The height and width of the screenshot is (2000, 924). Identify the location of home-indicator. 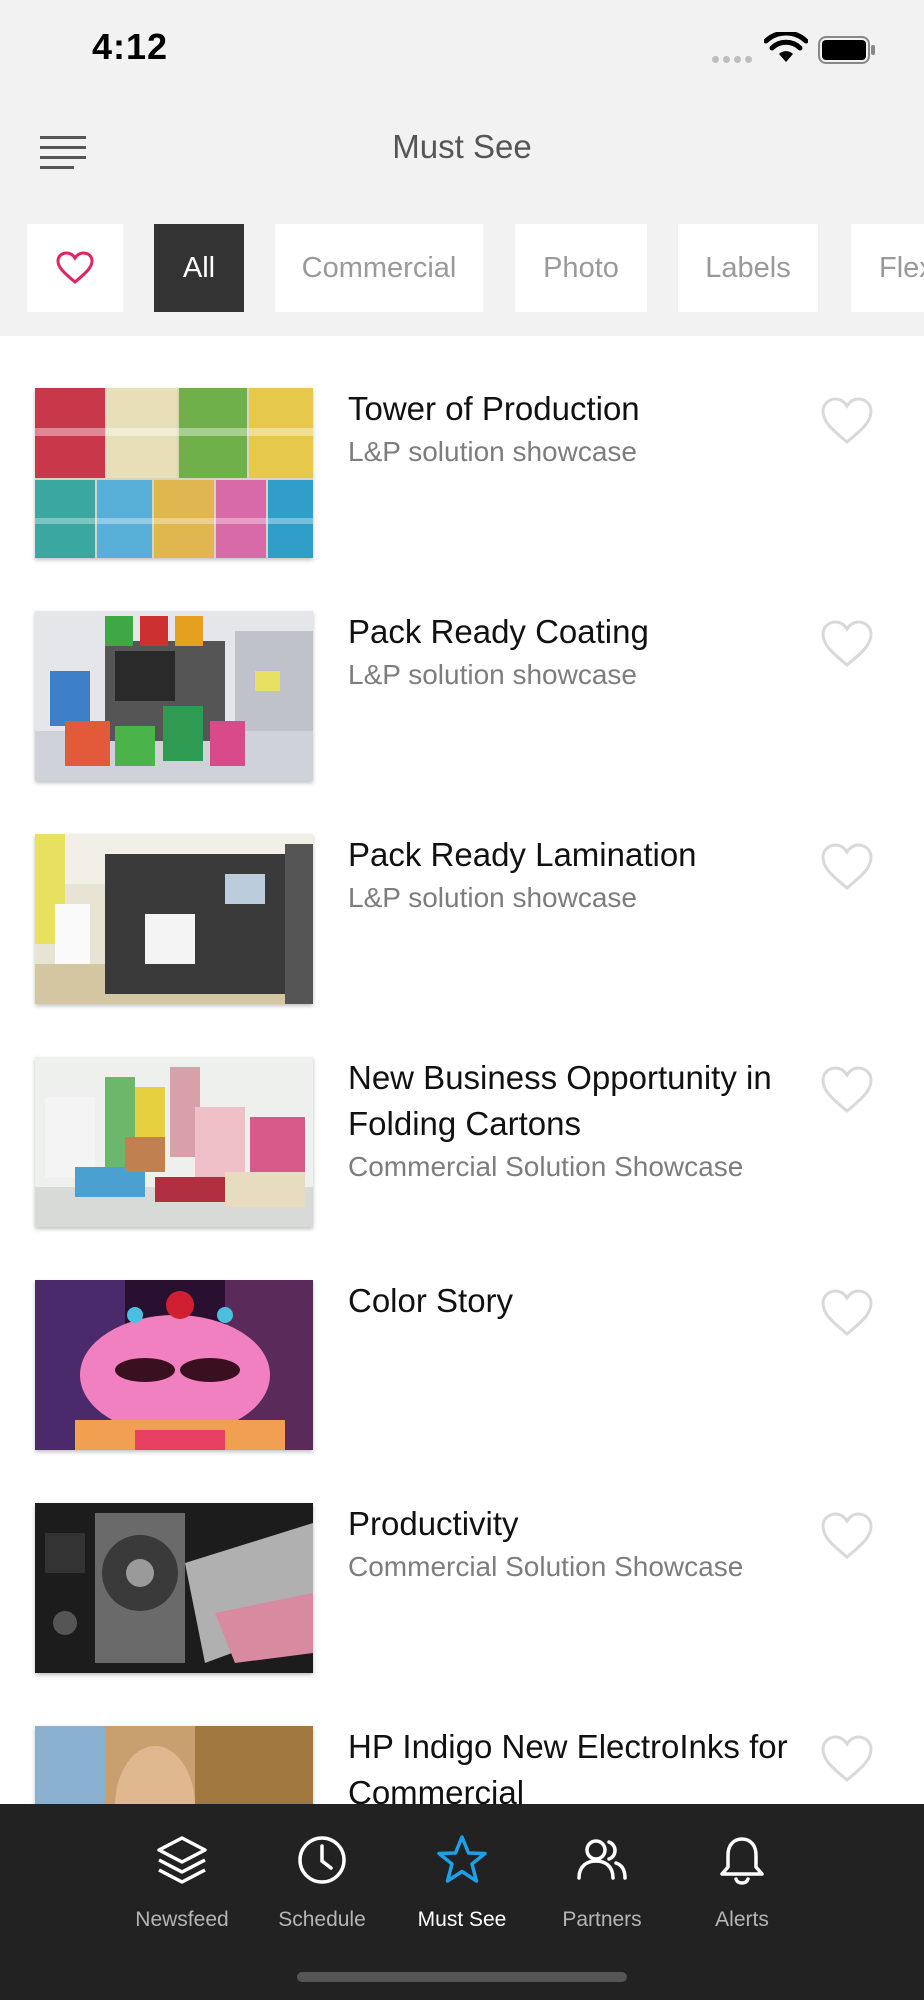
(462, 1977).